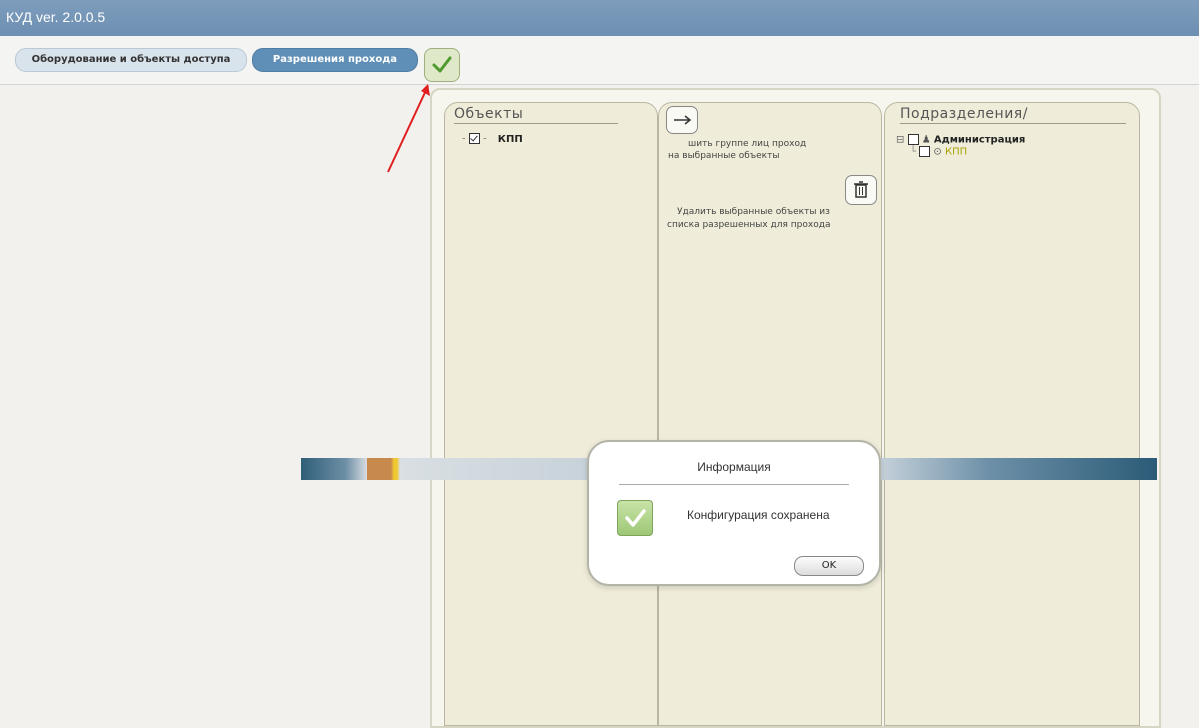  I want to click on departments-title: Подразделения/, so click(1013, 115).